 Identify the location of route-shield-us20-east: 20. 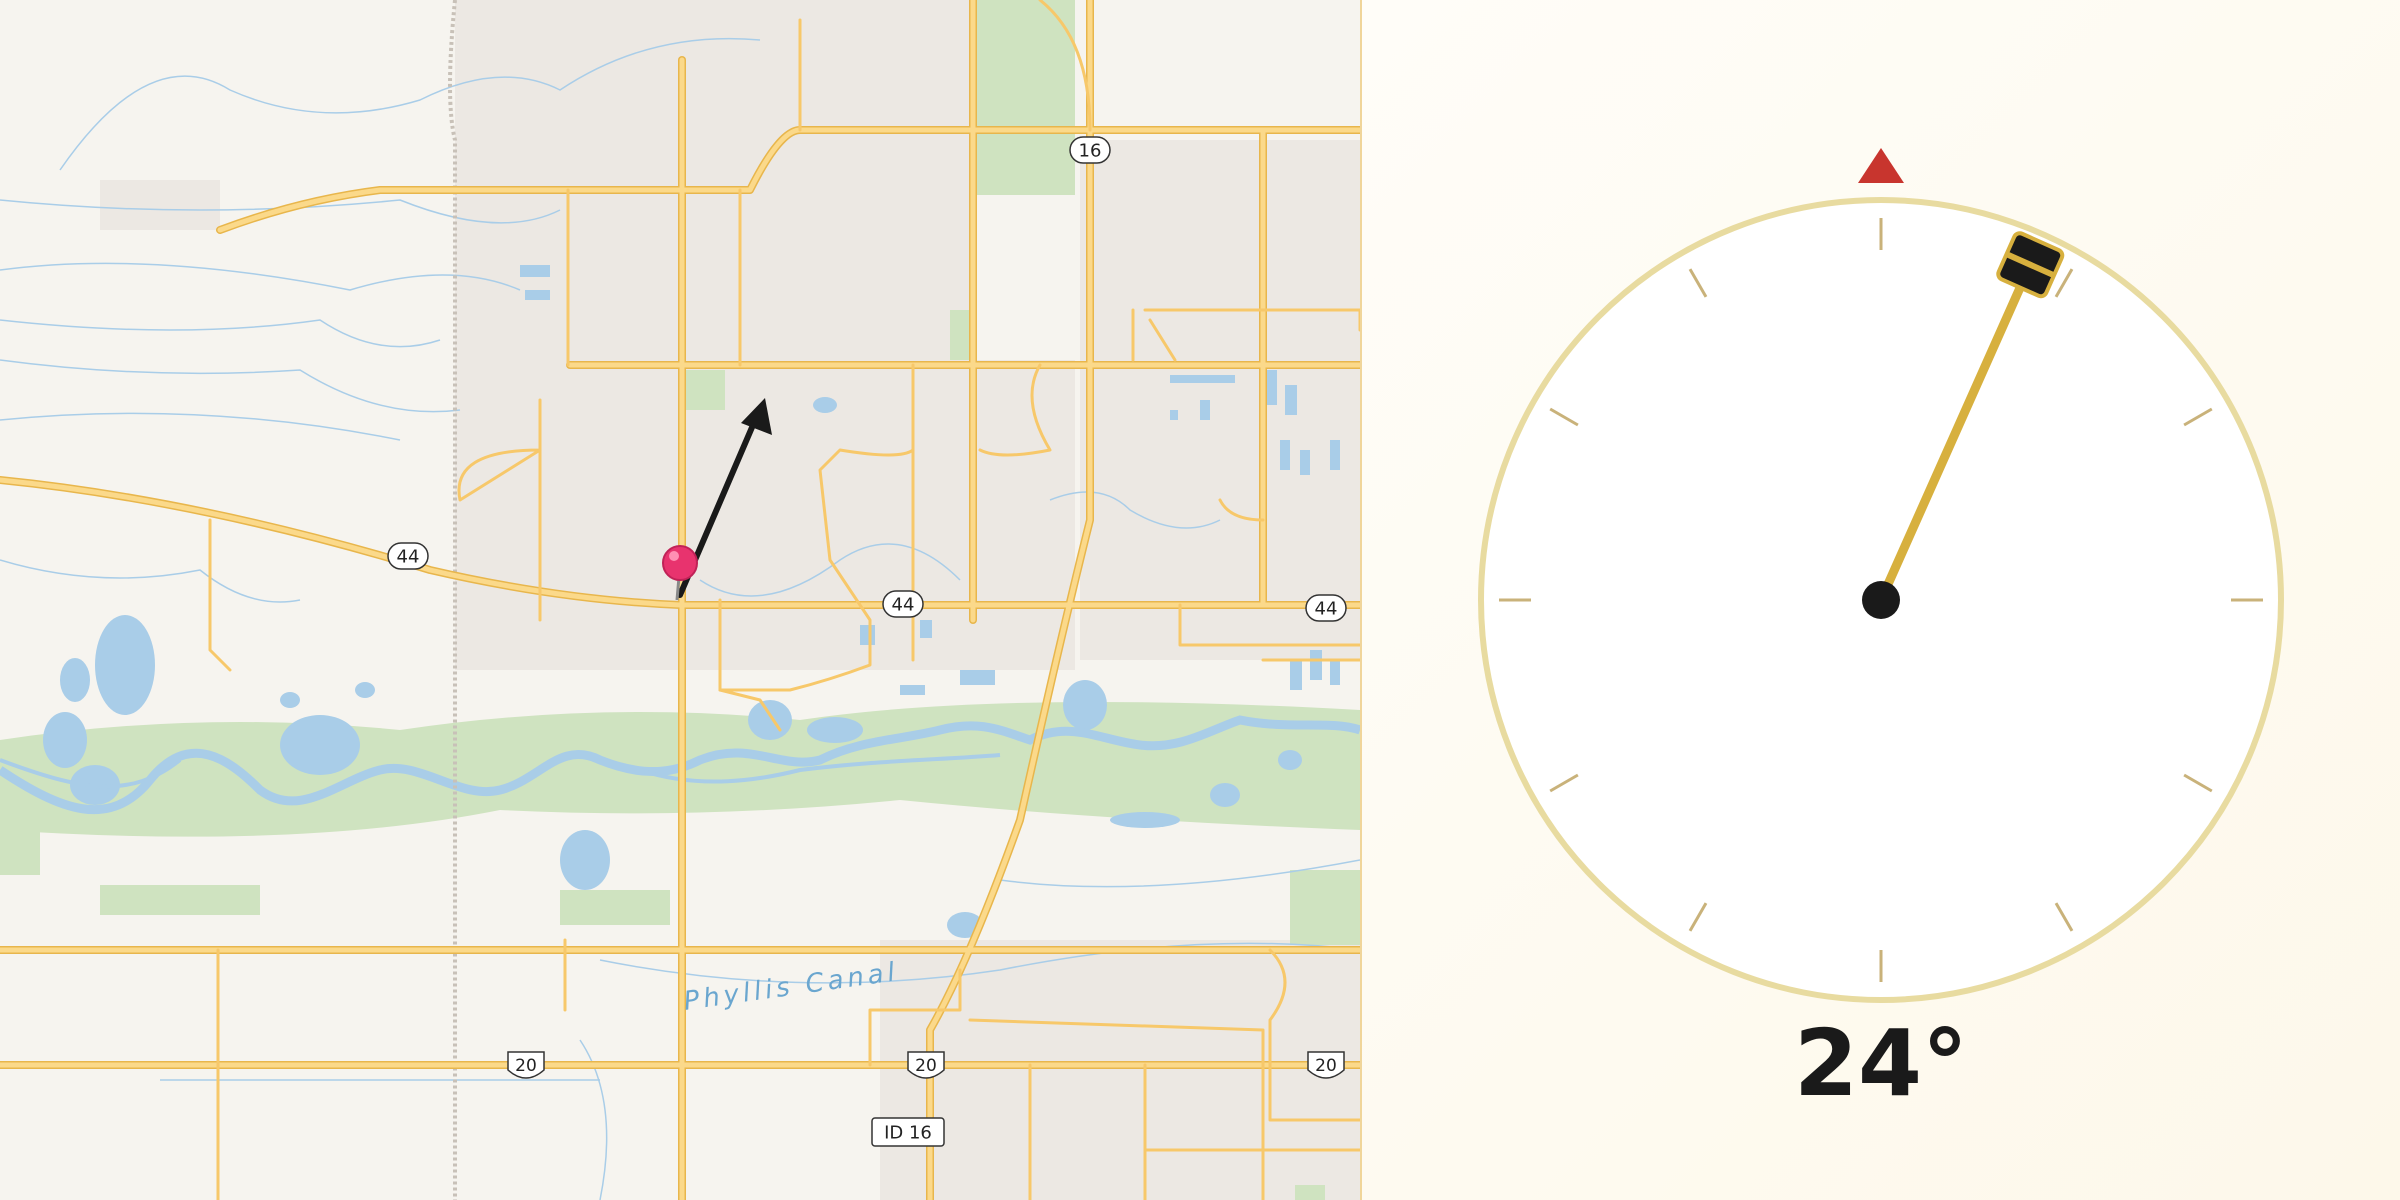
(1326, 1065).